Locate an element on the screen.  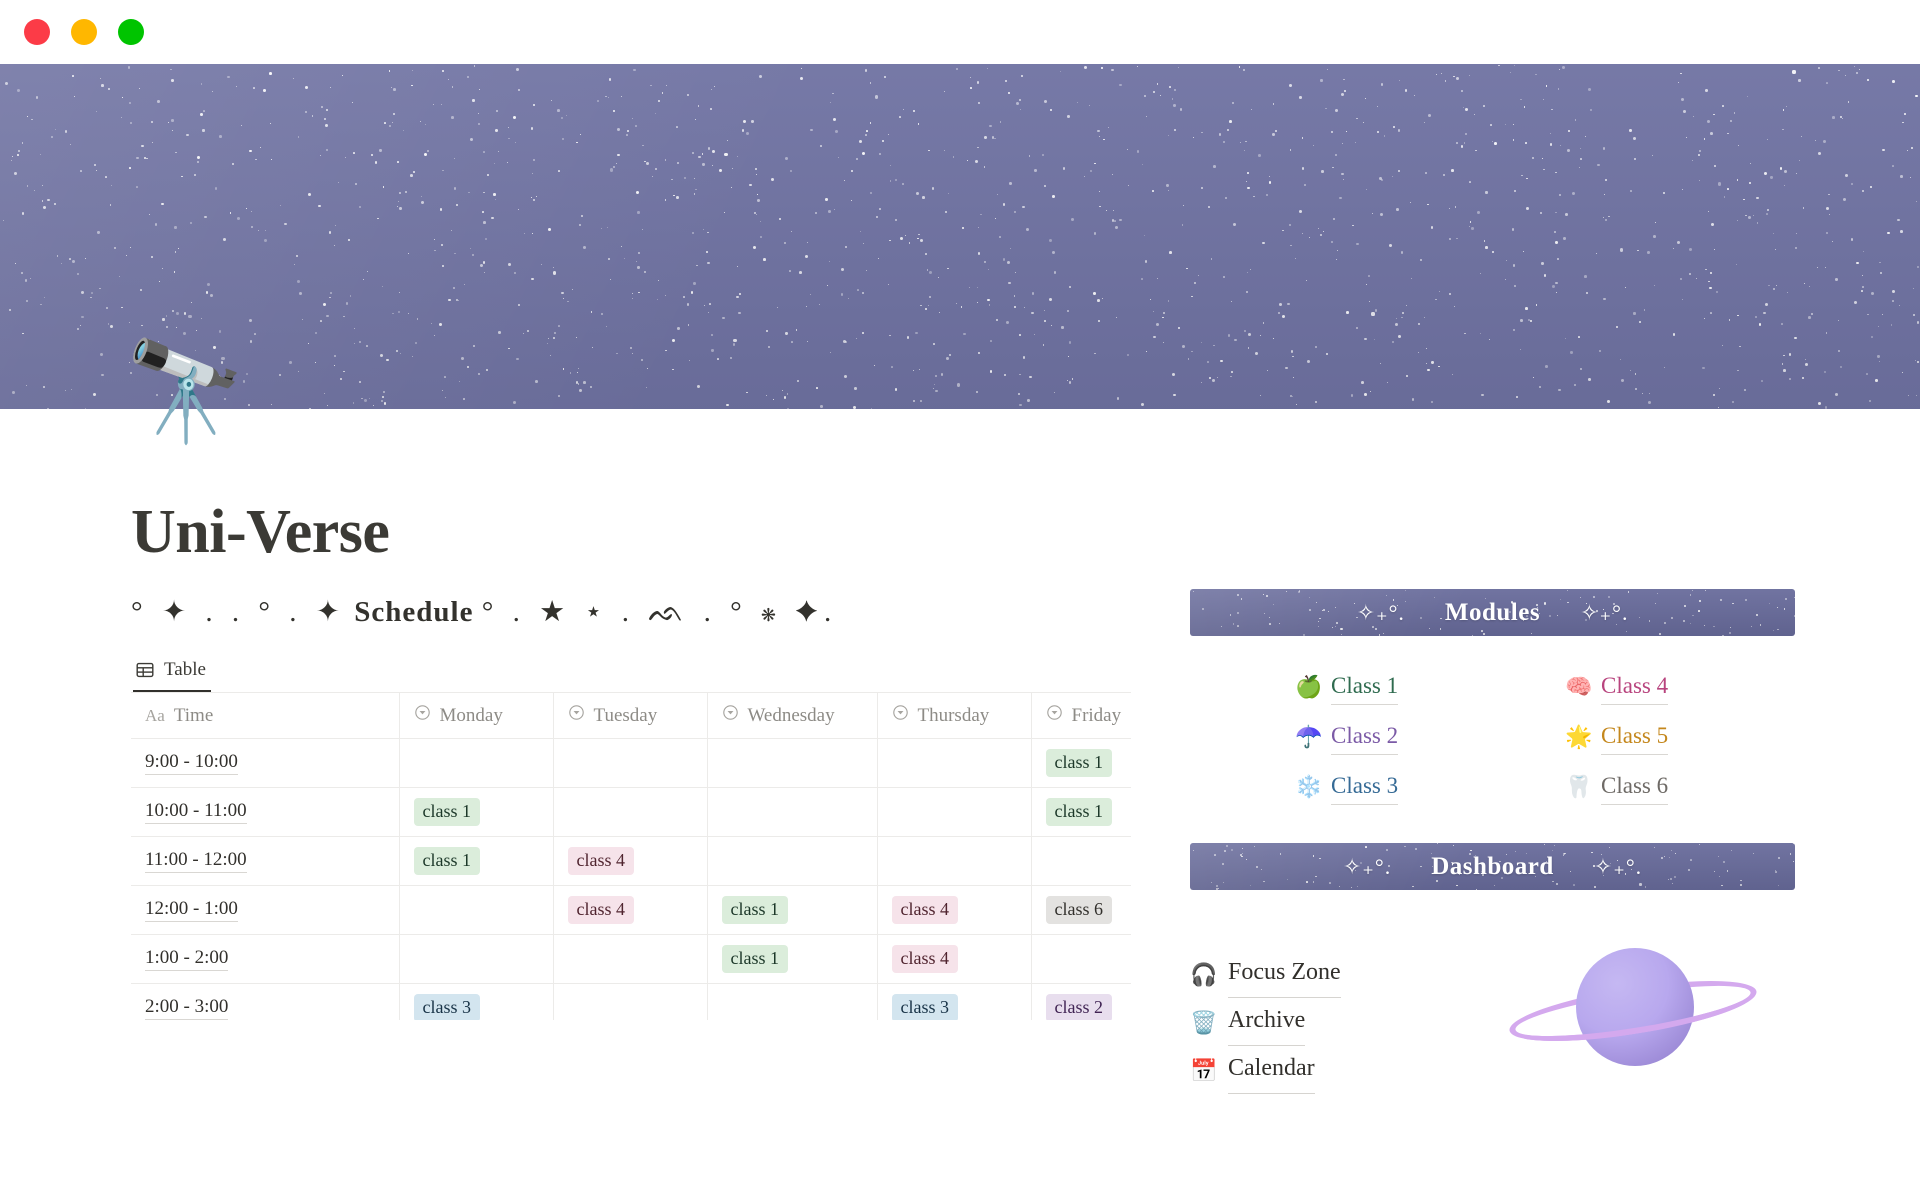
column-header-tuesday: Tuesday is located at coordinates (630, 715).